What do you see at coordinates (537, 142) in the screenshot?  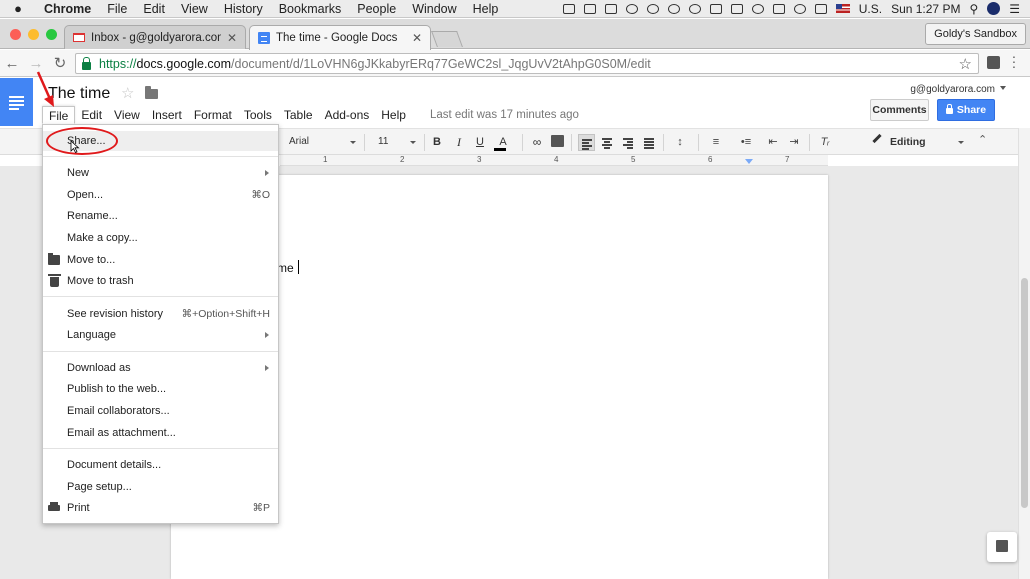 I see `insert-link-icon: ∞` at bounding box center [537, 142].